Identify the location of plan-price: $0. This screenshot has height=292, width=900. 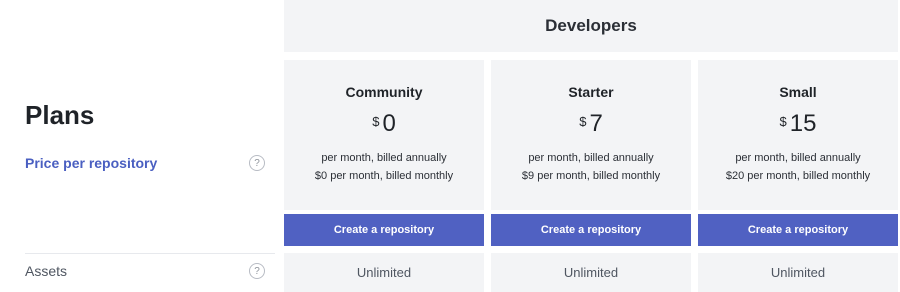
(384, 124).